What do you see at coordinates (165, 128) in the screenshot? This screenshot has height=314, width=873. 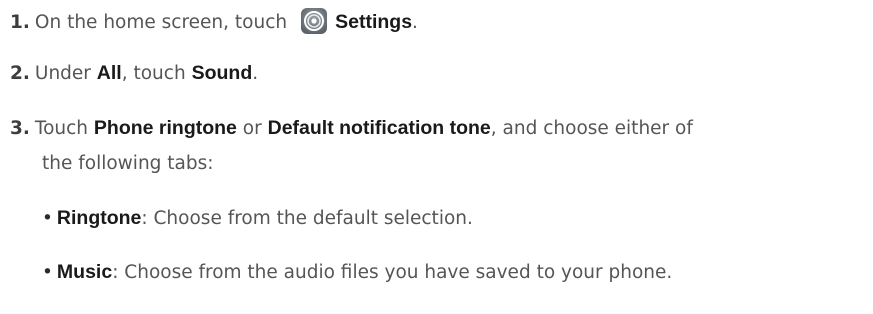 I see `phone-ringtone-label: Phone ringtone` at bounding box center [165, 128].